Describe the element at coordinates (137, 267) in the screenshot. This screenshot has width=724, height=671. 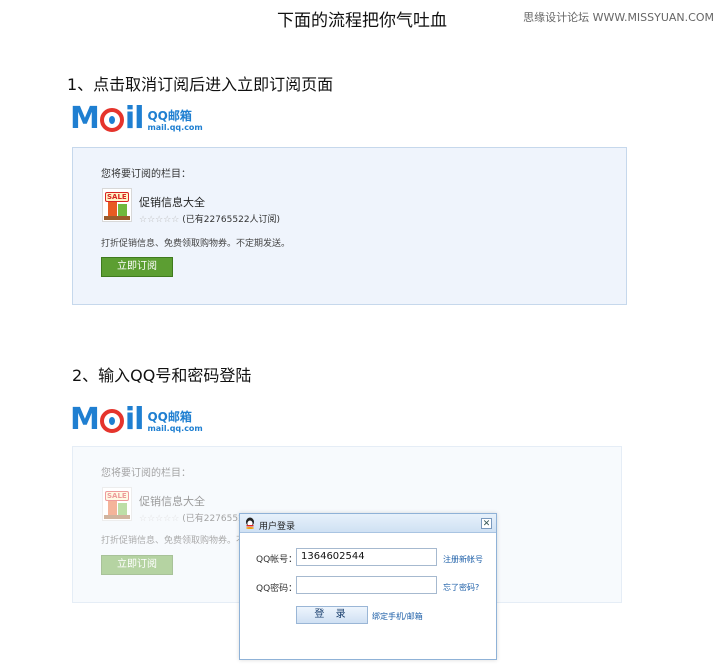
I see `subscribe-button: 立即订阅` at that location.